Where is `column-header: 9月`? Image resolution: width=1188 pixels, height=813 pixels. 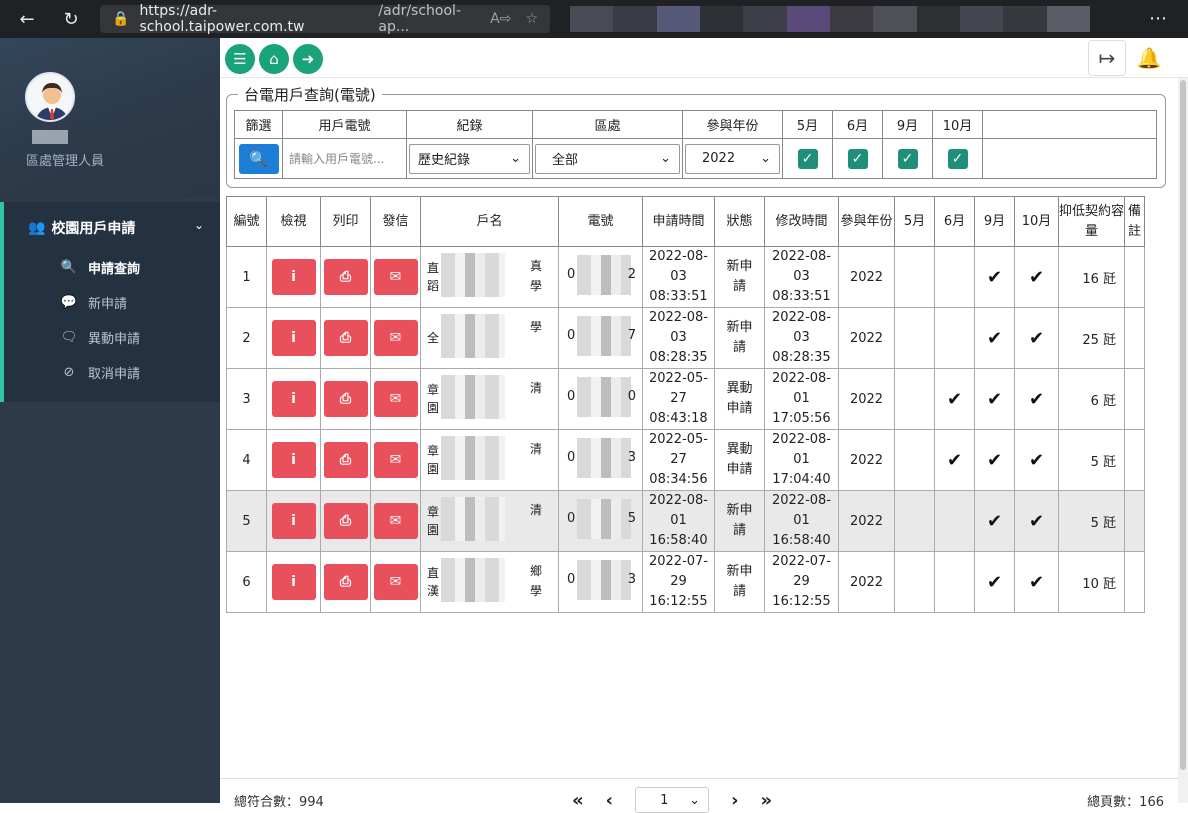 column-header: 9月 is located at coordinates (994, 221).